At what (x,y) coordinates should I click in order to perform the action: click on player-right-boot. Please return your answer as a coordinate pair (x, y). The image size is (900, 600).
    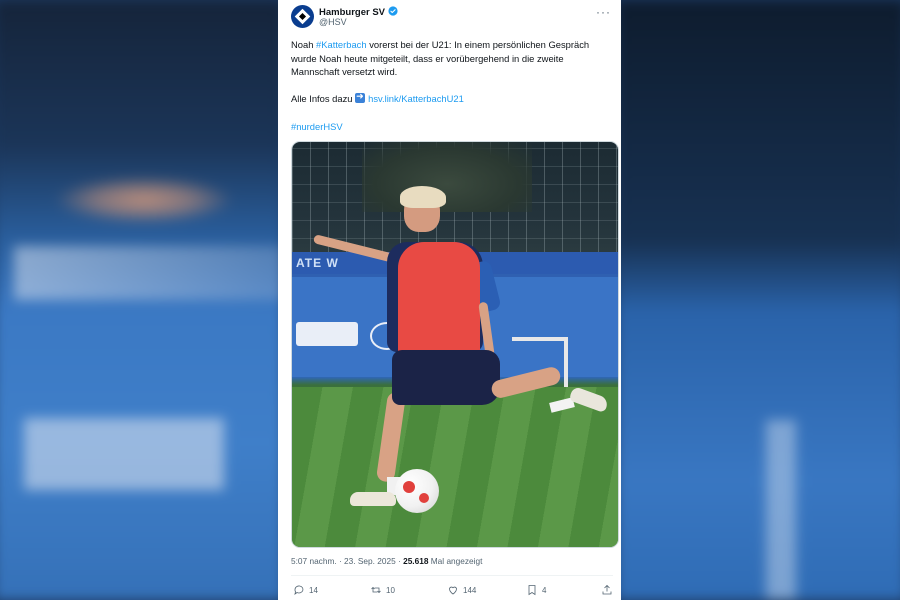
    Looking at the image, I should click on (589, 399).